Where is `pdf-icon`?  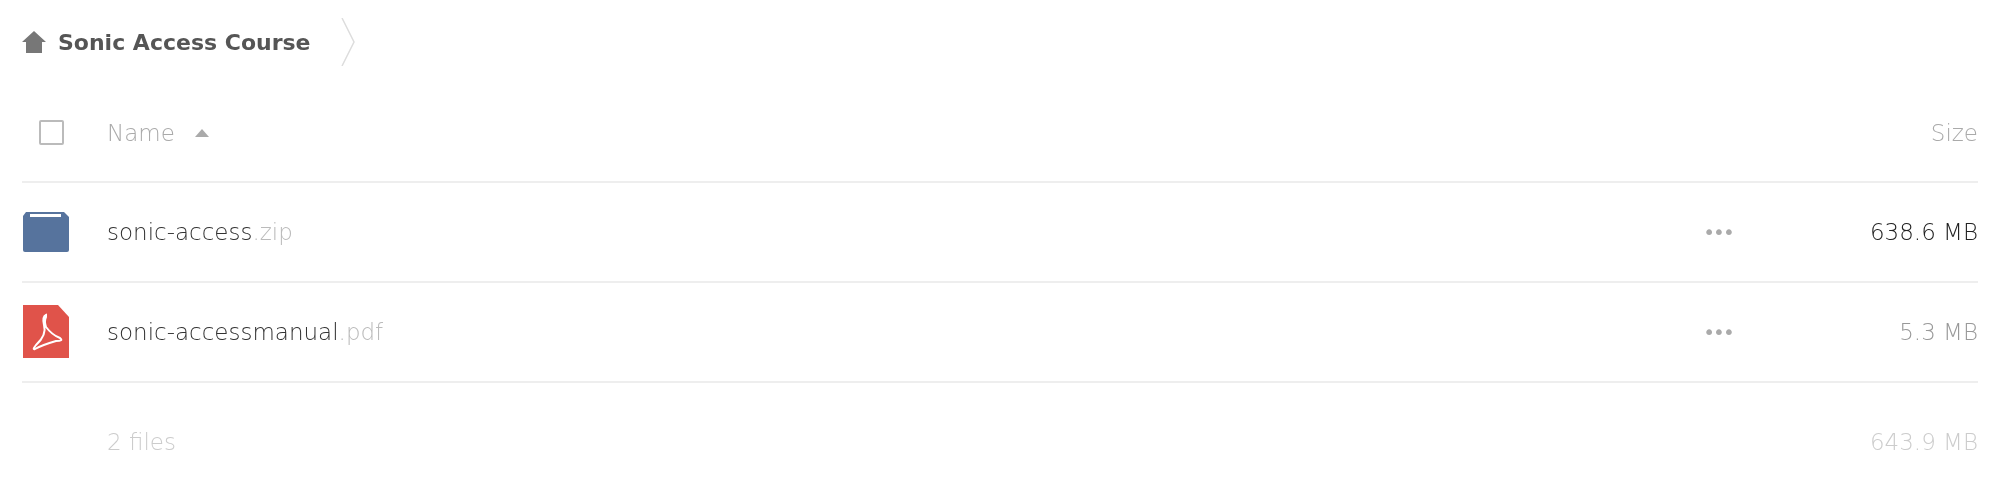
pdf-icon is located at coordinates (46, 332).